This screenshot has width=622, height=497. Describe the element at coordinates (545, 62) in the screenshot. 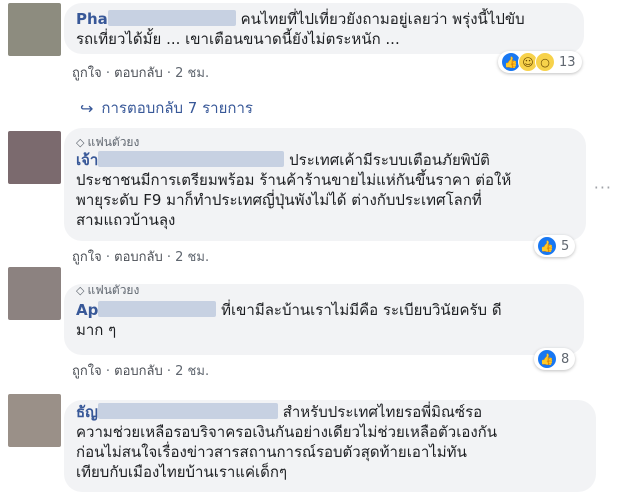

I see `wow-icon: ○` at that location.